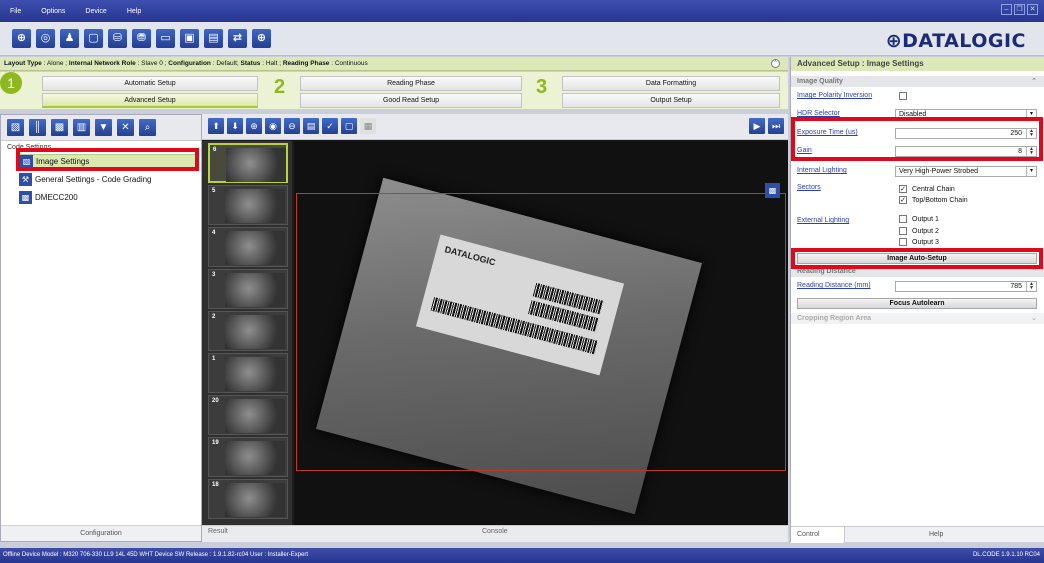 This screenshot has height=563, width=1044. What do you see at coordinates (248, 415) in the screenshot?
I see `thumbnail: 20` at bounding box center [248, 415].